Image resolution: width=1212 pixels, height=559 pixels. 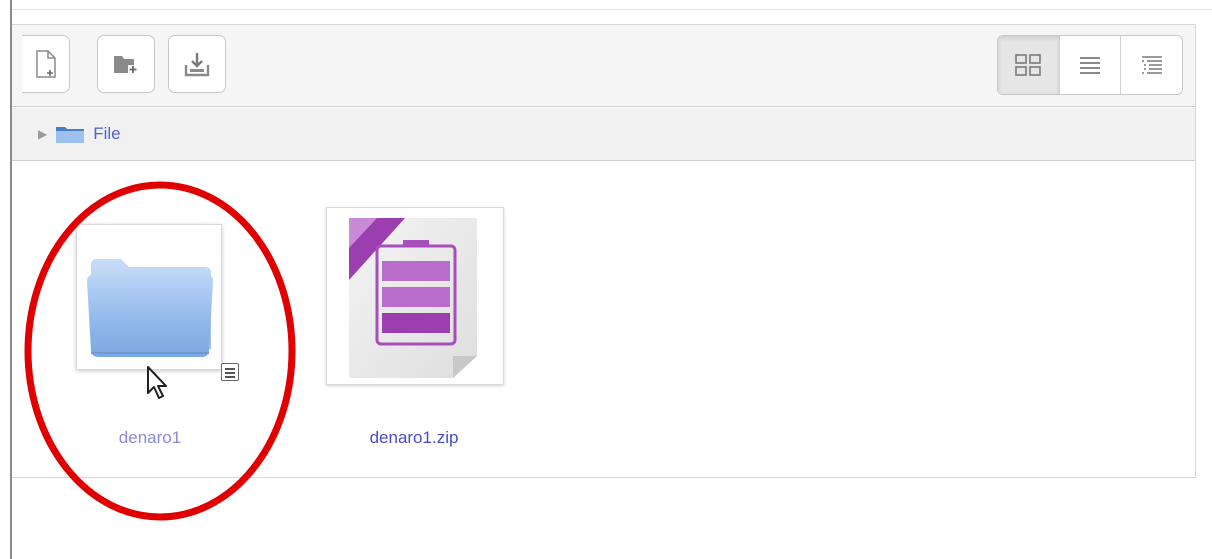 I want to click on new-file-icon, so click(x=45, y=64).